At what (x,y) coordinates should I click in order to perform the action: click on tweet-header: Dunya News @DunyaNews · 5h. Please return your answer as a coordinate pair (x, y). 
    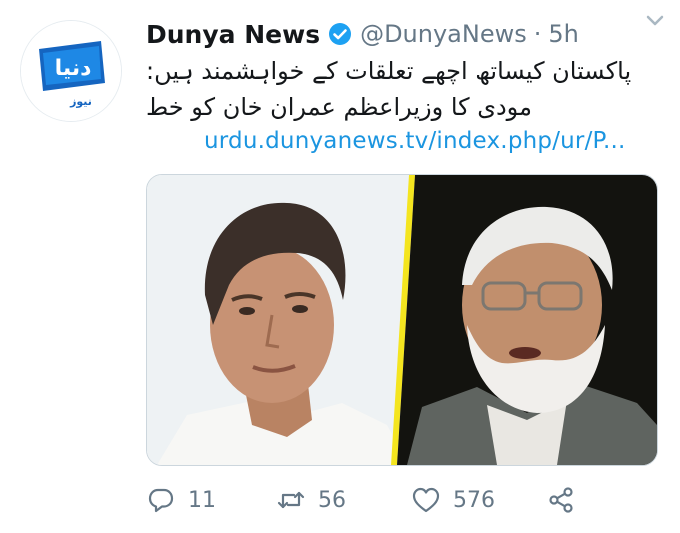
    Looking at the image, I should click on (362, 34).